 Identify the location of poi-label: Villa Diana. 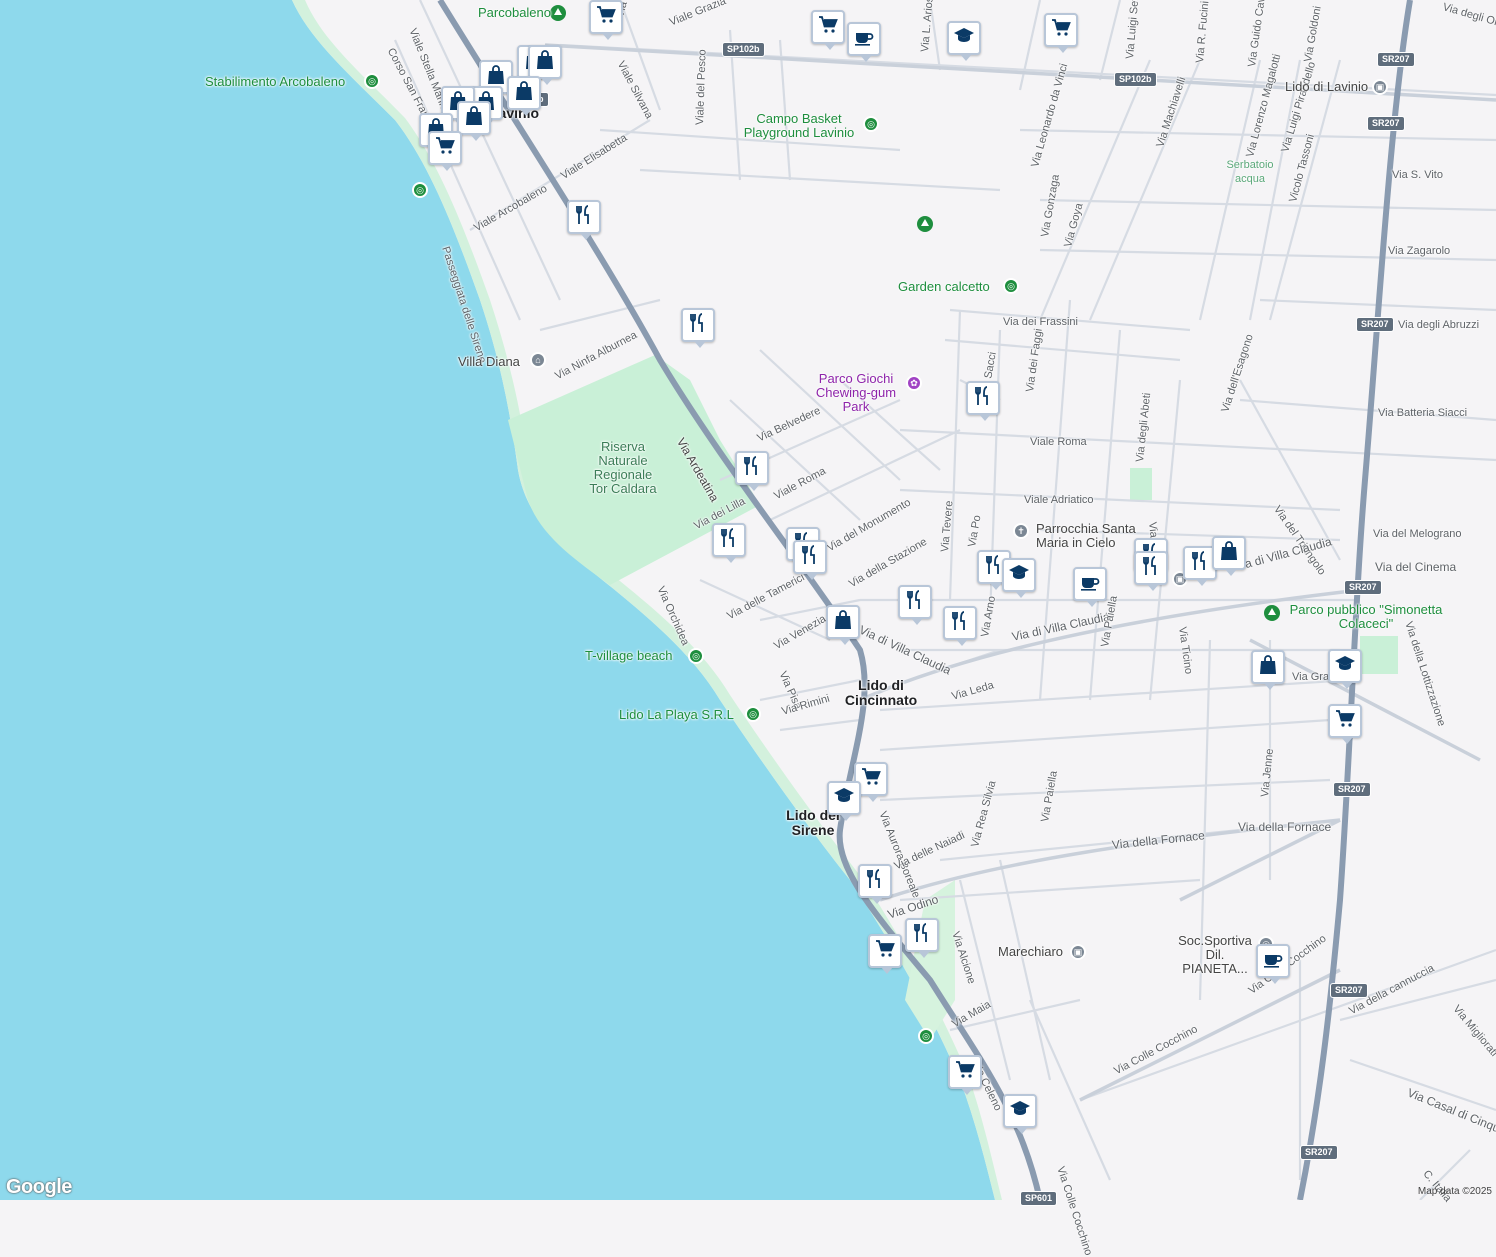
(489, 362).